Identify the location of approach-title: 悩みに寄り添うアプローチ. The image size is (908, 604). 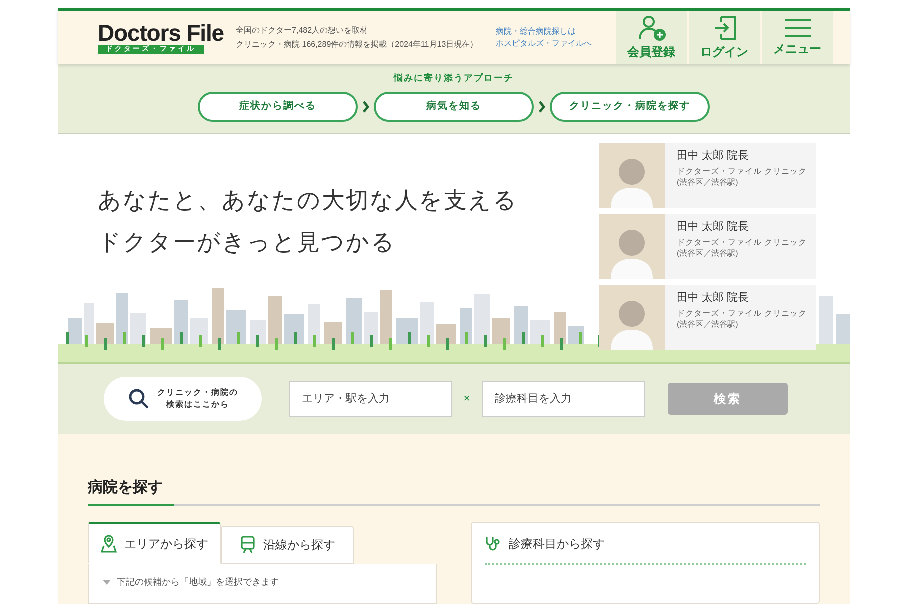
(454, 79).